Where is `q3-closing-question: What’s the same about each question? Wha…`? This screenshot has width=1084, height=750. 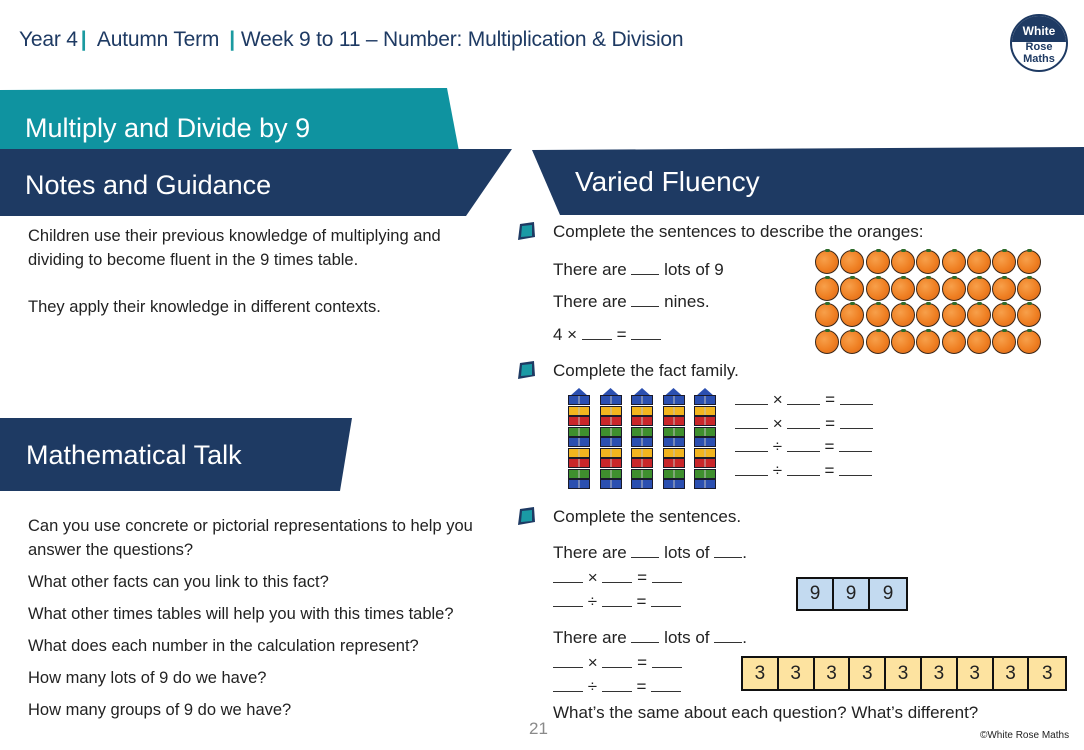 q3-closing-question: What’s the same about each question? Wha… is located at coordinates (766, 712).